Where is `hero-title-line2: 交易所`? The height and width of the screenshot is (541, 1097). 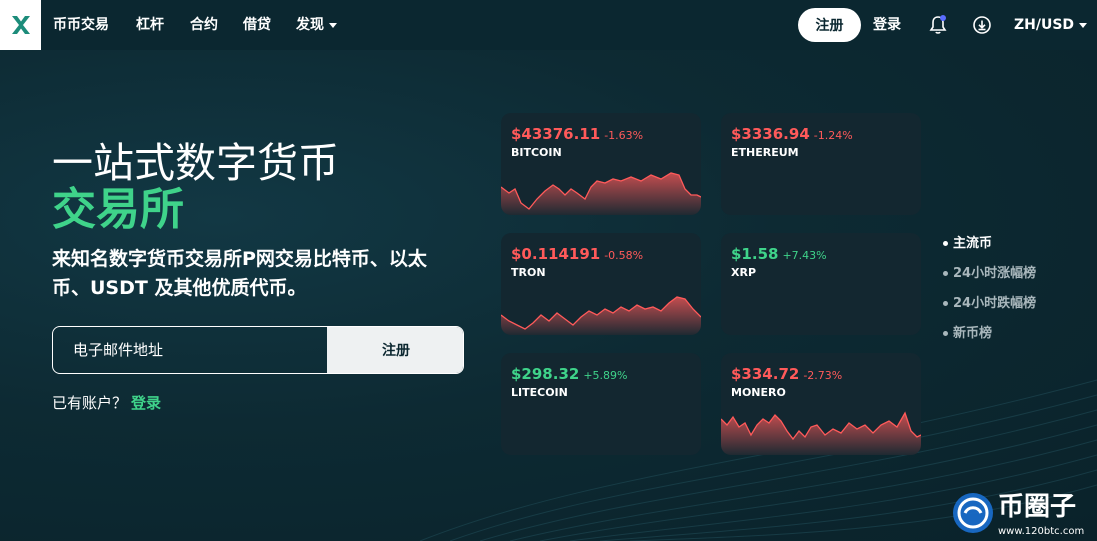 hero-title-line2: 交易所 is located at coordinates (118, 209).